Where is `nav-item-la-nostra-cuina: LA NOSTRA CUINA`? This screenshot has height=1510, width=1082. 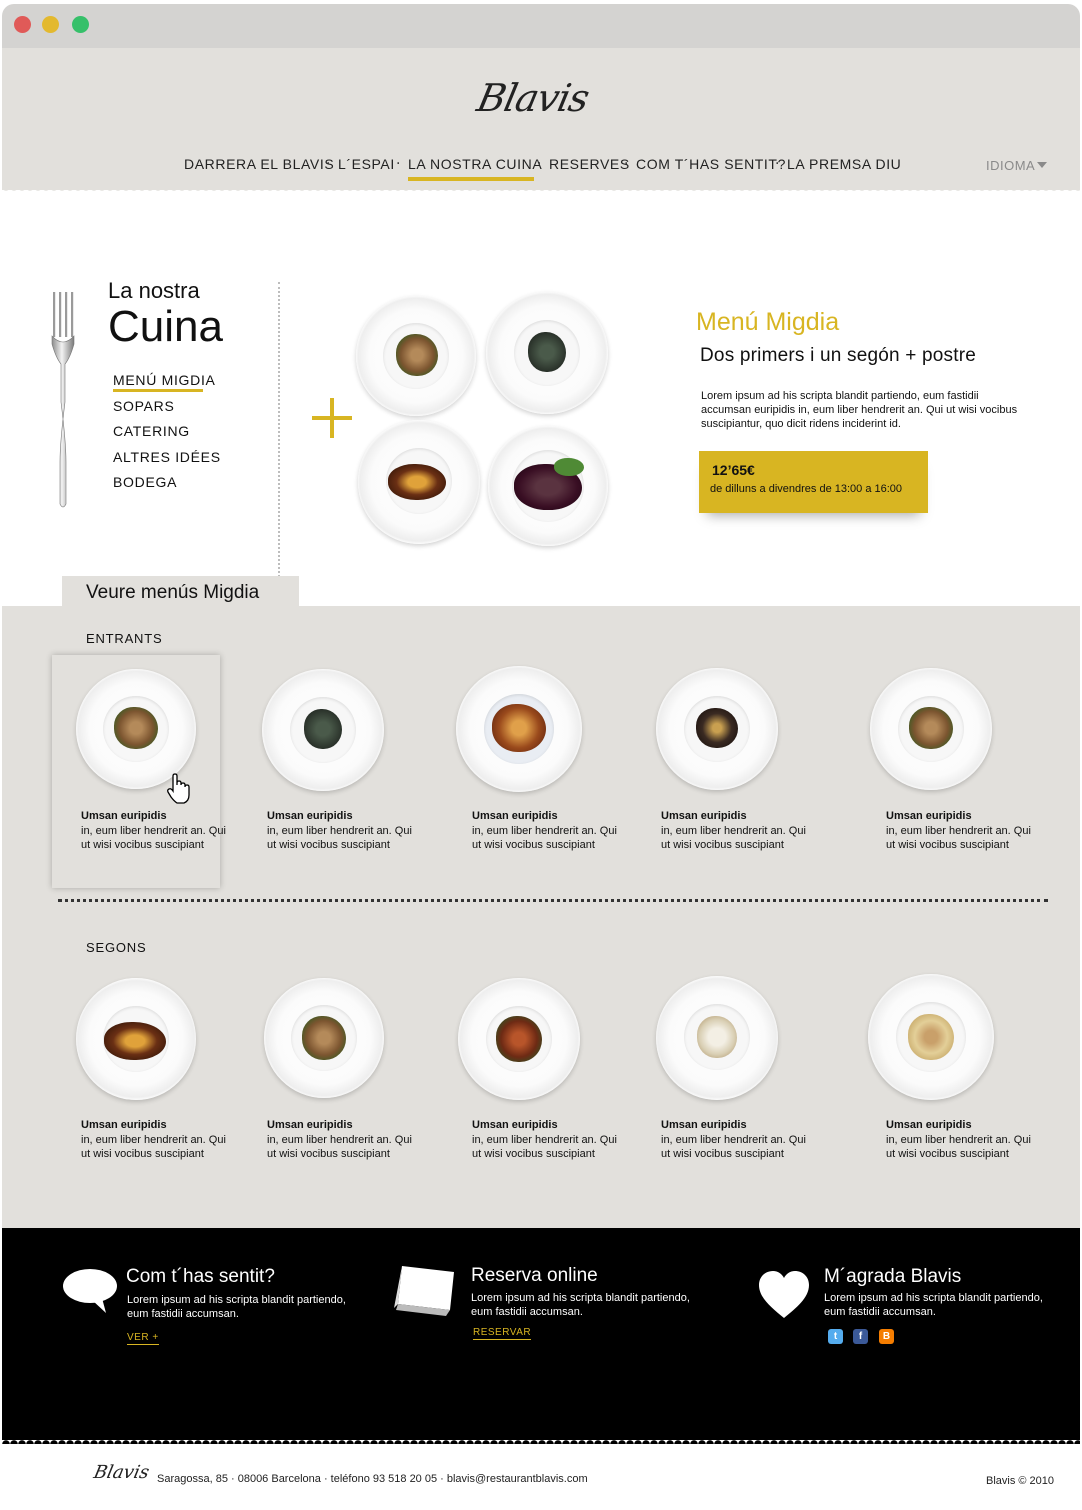
nav-item-la-nostra-cuina: LA NOSTRA CUINA is located at coordinates (475, 164).